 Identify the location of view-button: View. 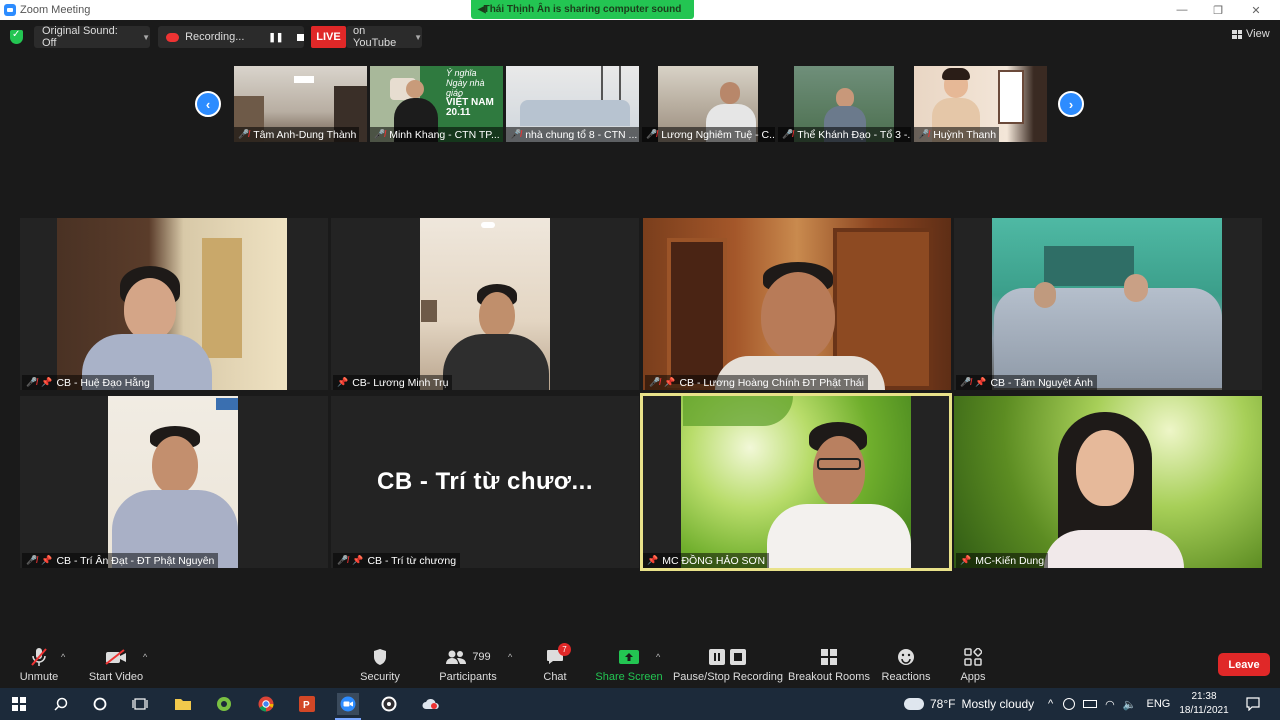
(1251, 34).